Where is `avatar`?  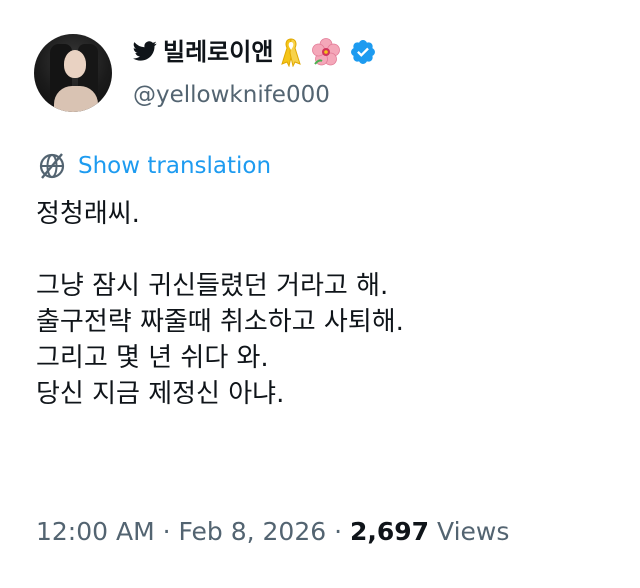 avatar is located at coordinates (73, 73).